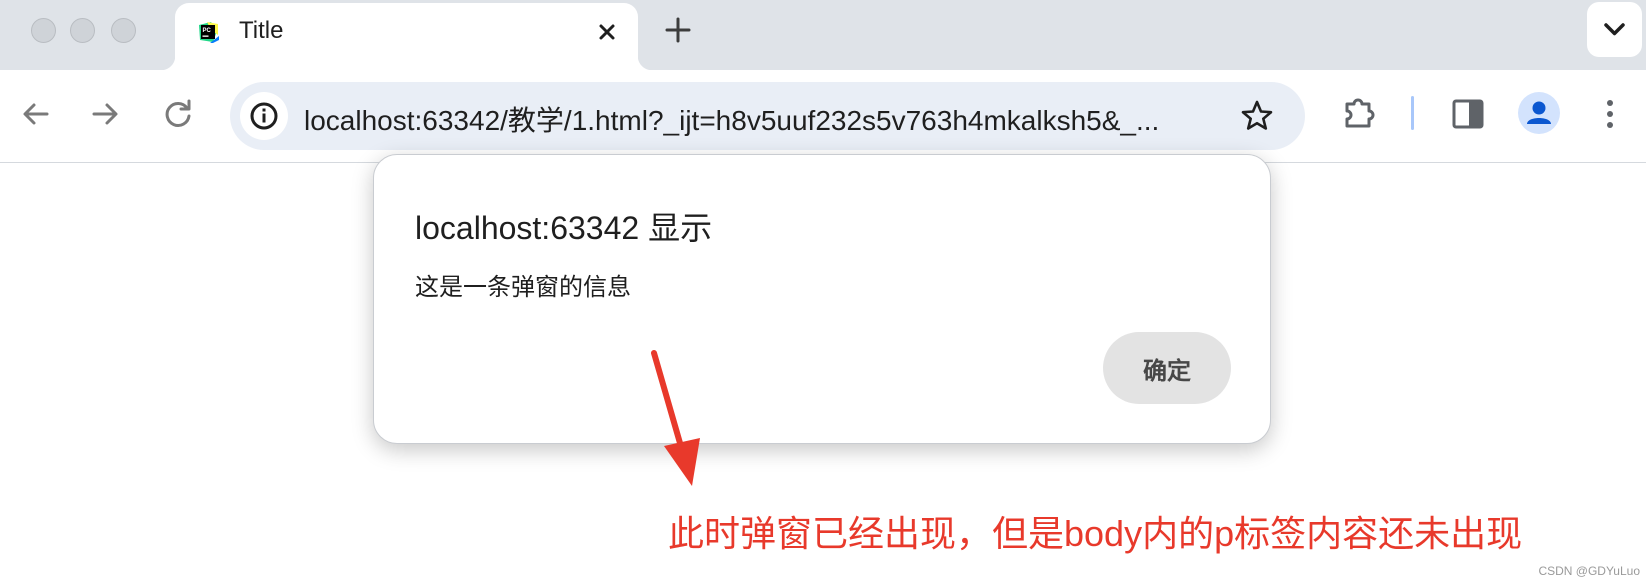 This screenshot has height=584, width=1646. I want to click on tab-search-button, so click(1614, 29).